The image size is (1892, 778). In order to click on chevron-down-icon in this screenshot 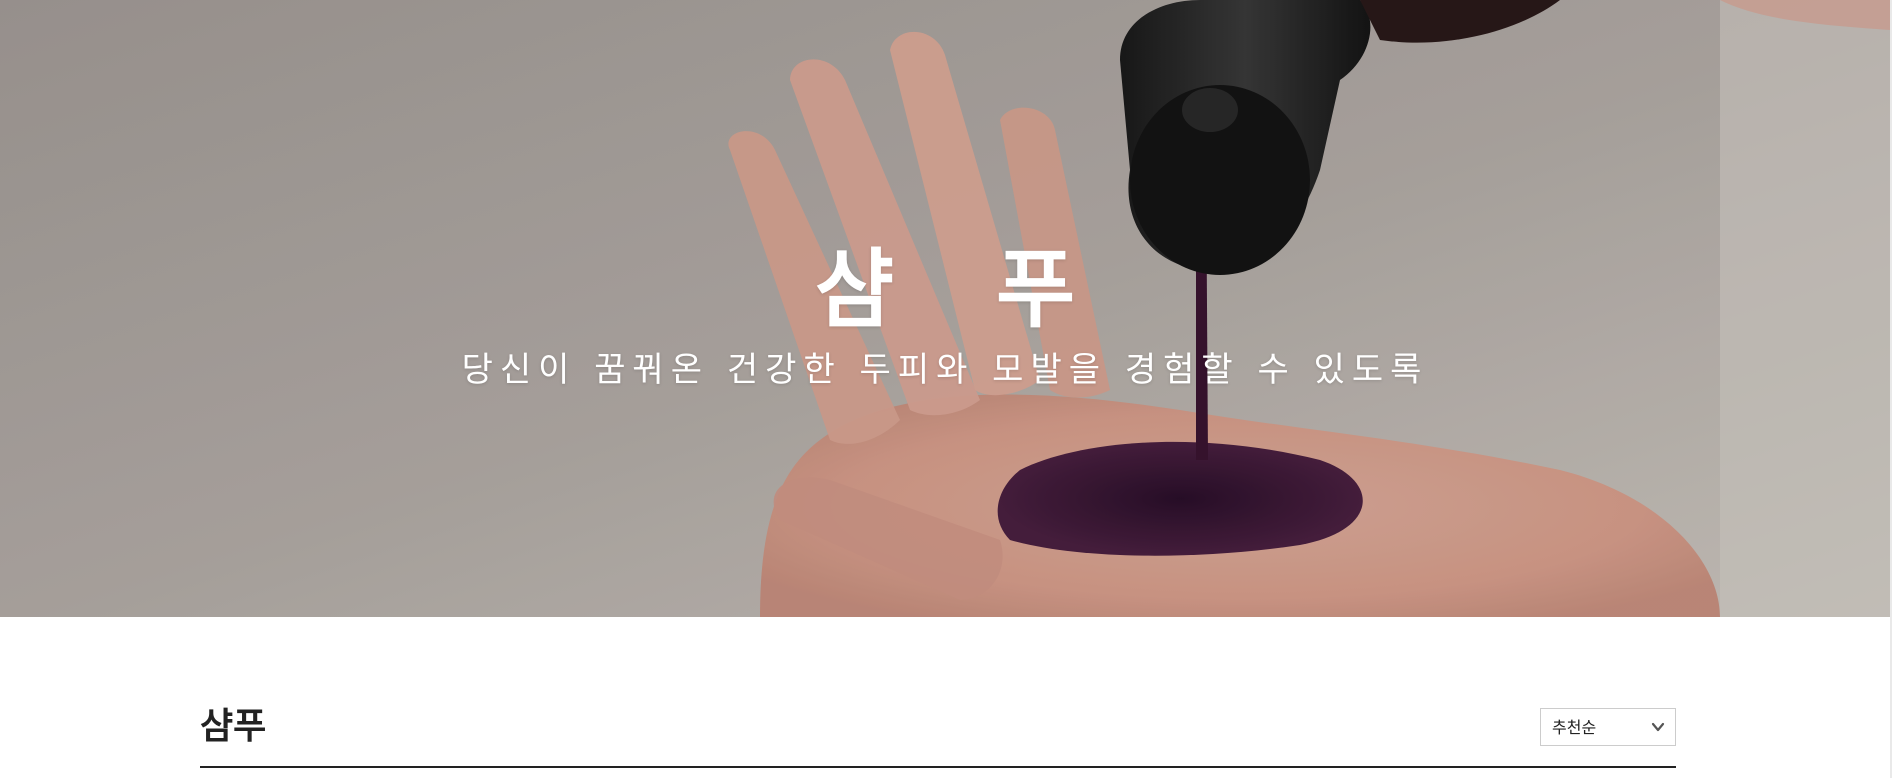, I will do `click(1658, 727)`.